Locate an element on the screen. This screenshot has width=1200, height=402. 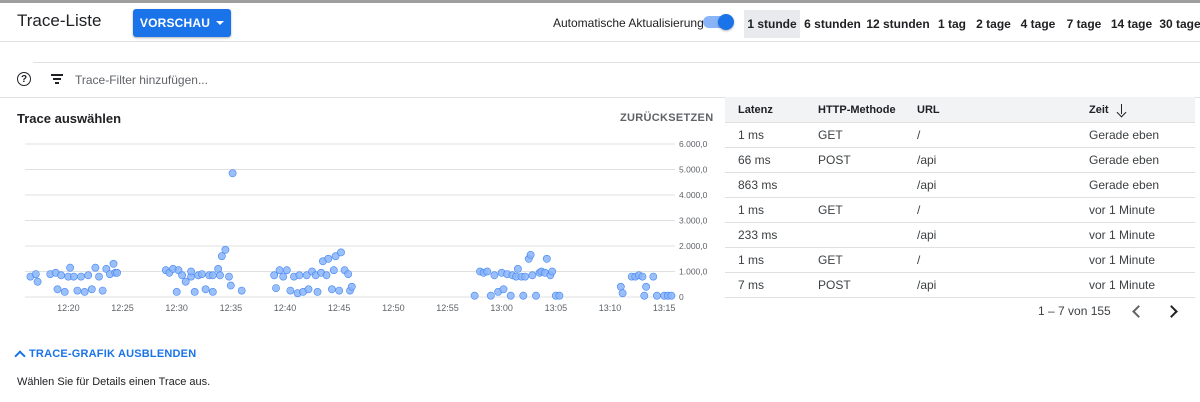
time-range-option: 30 tage is located at coordinates (1179, 24).